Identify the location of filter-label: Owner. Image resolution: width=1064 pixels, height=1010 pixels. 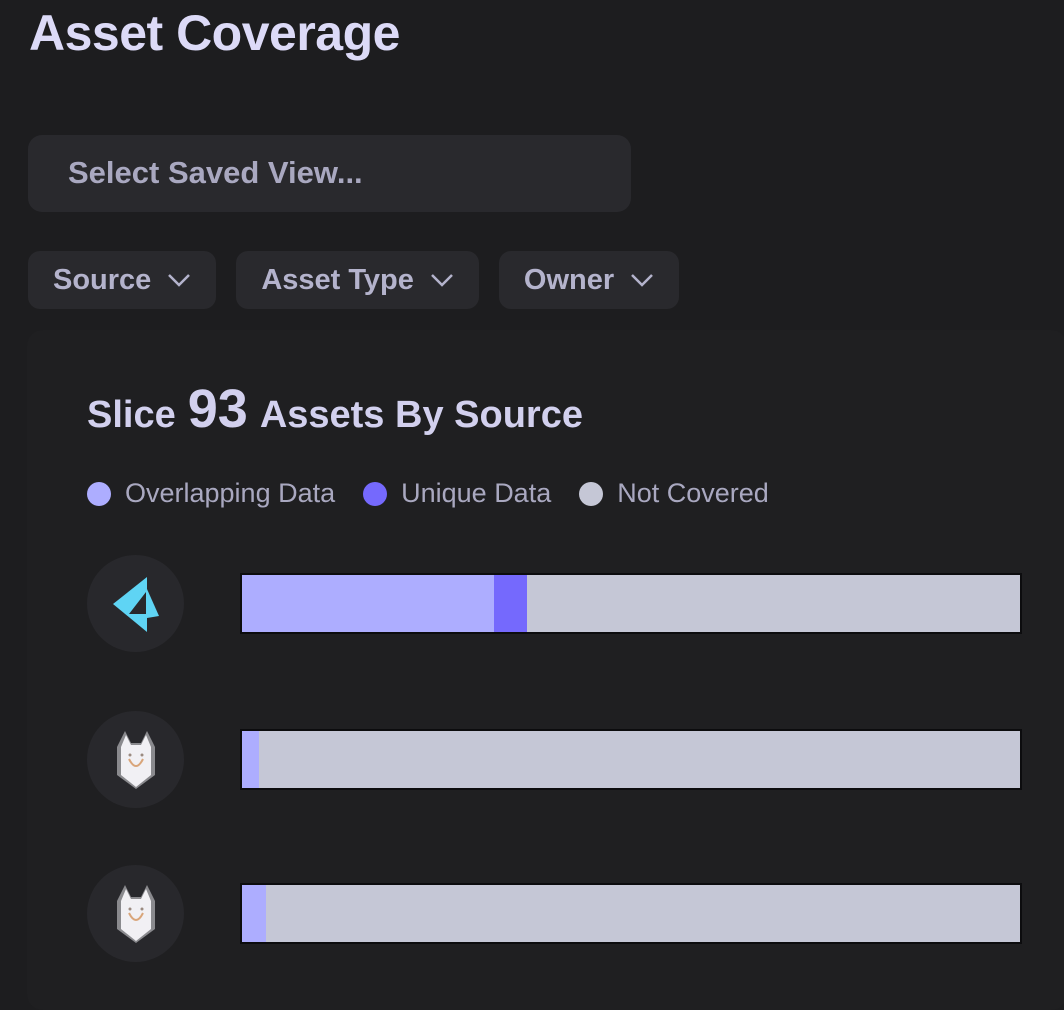
(569, 279).